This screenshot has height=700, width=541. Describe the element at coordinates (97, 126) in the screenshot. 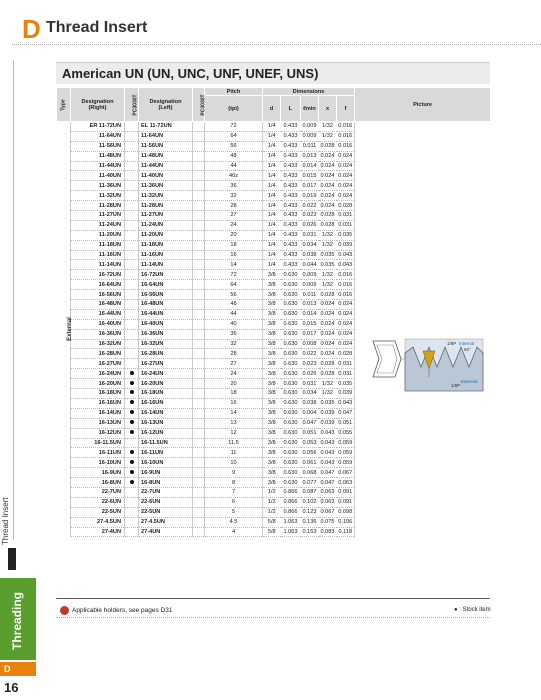

I see `designation-right: ER 11-72UN` at that location.